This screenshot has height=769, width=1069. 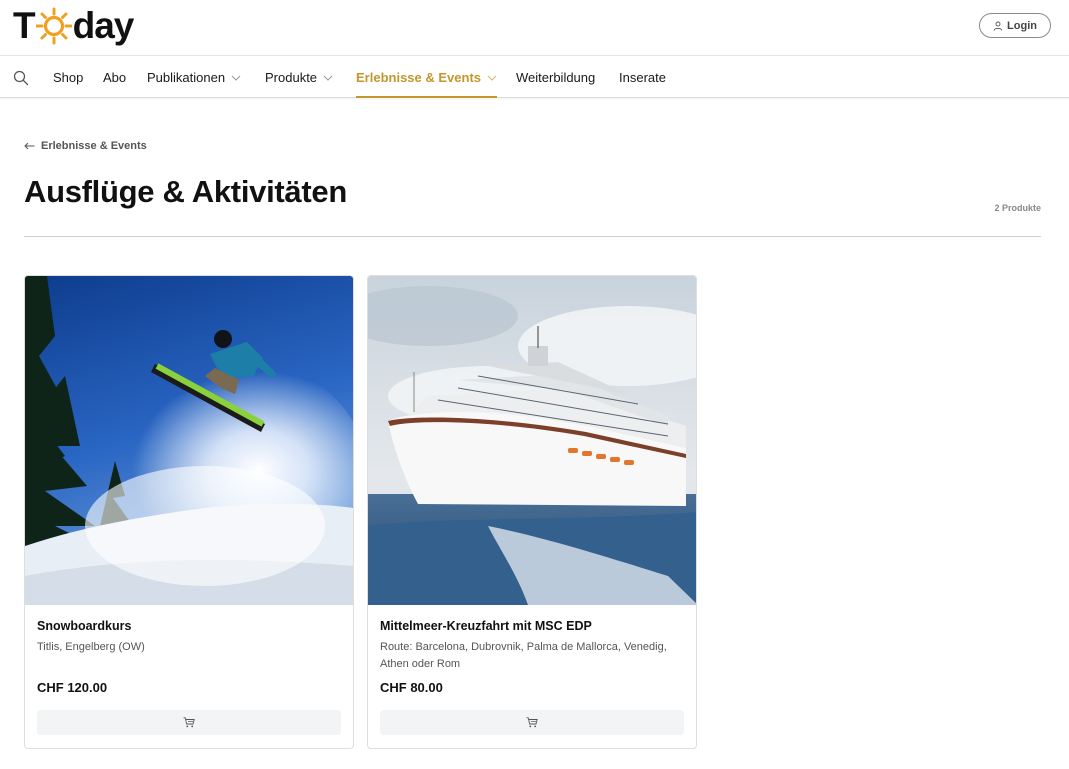 I want to click on nav-item-abo: Abo, so click(x=114, y=77).